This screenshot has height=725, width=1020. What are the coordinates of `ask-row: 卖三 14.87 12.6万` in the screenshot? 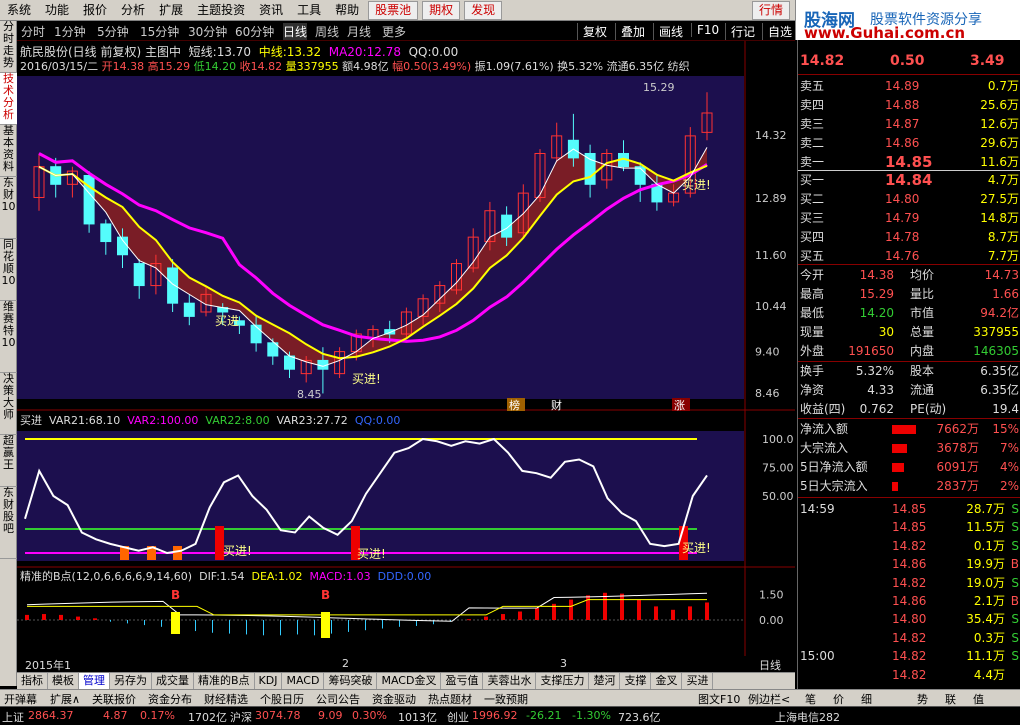 It's located at (909, 124).